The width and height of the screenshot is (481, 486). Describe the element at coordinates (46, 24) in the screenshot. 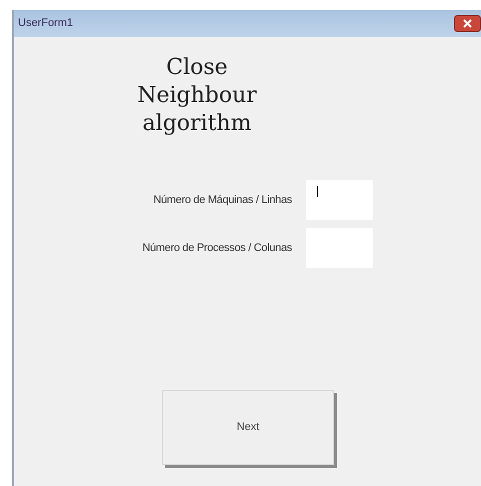

I see `window-title: UserForm1` at that location.